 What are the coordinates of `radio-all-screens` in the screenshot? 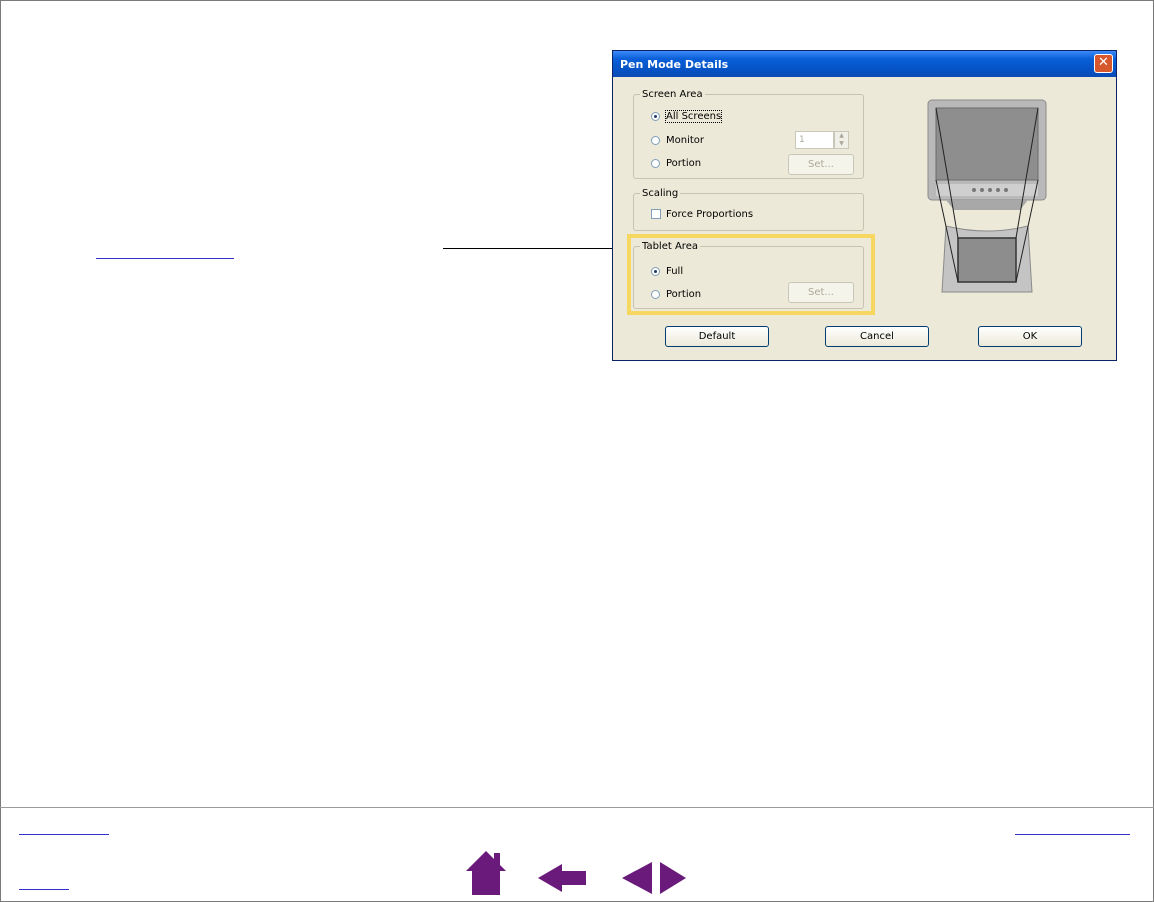 It's located at (655, 116).